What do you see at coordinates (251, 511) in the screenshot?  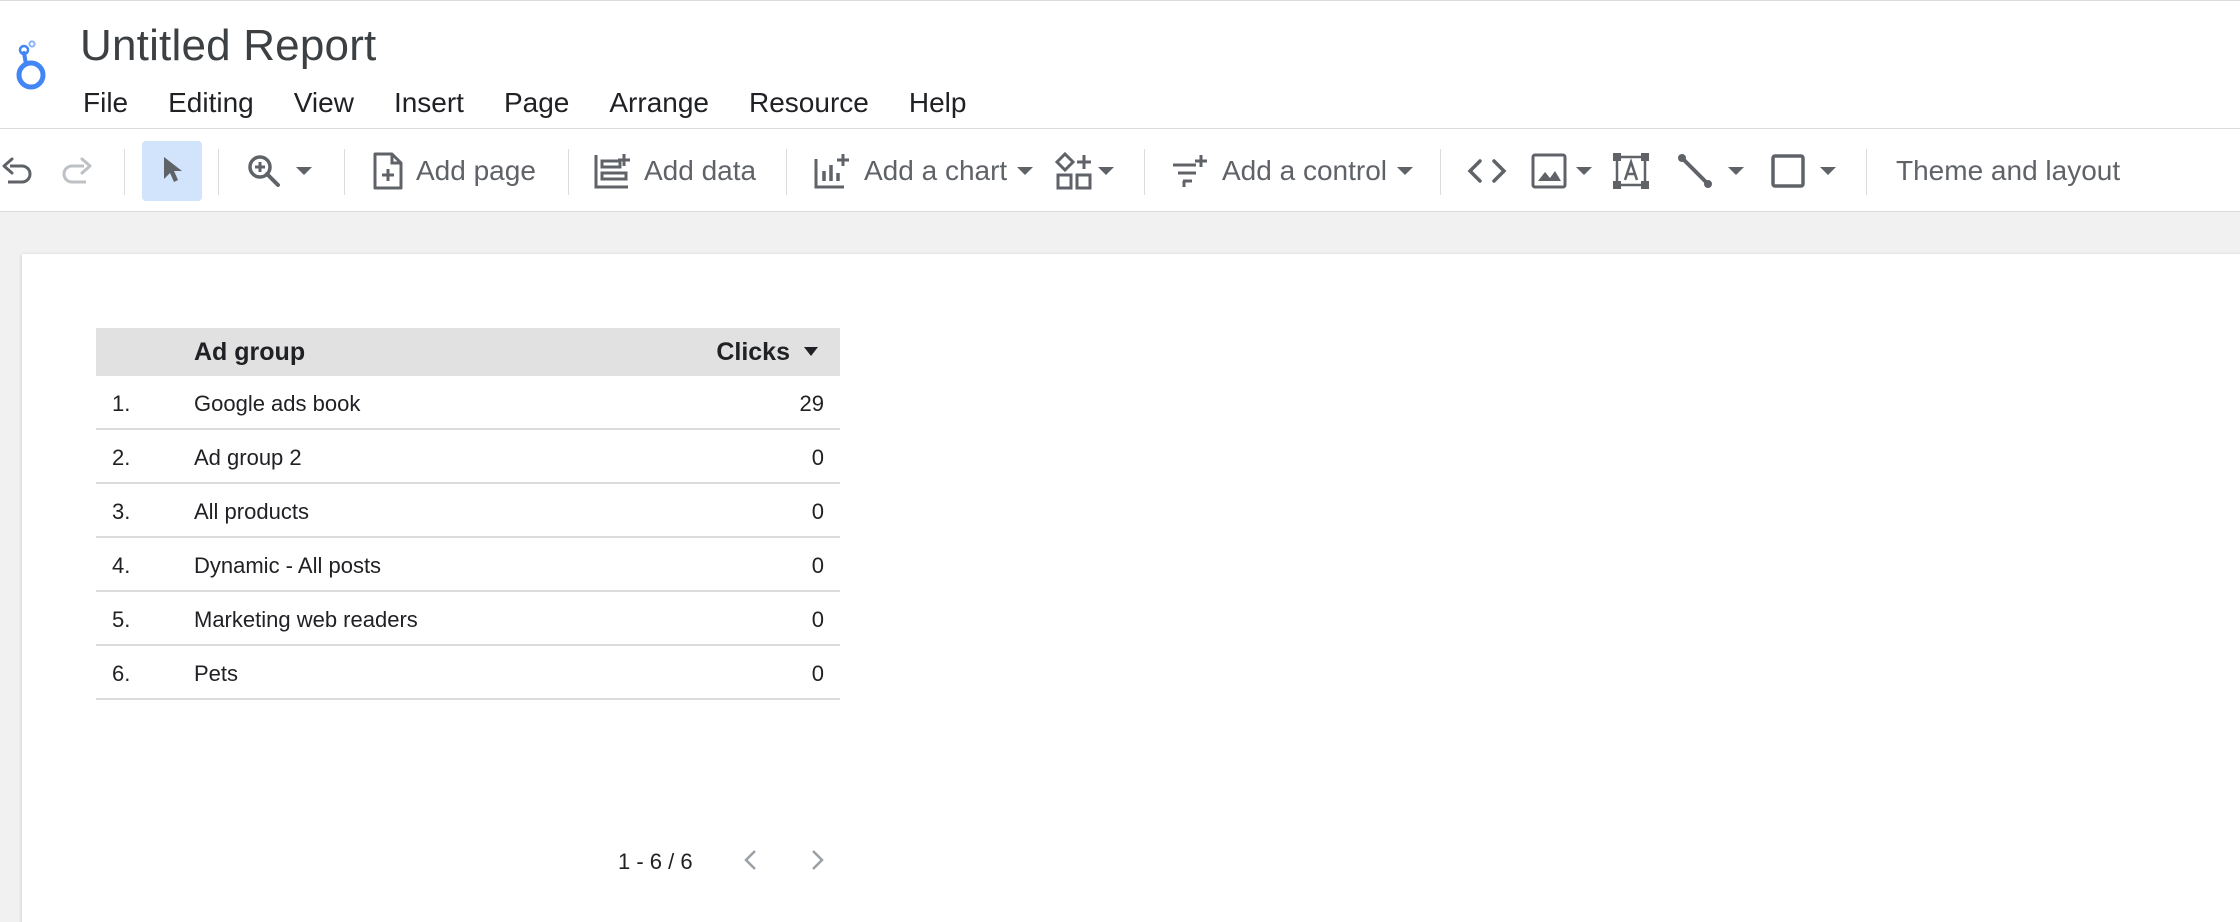 I see `ad-group-cell: All products` at bounding box center [251, 511].